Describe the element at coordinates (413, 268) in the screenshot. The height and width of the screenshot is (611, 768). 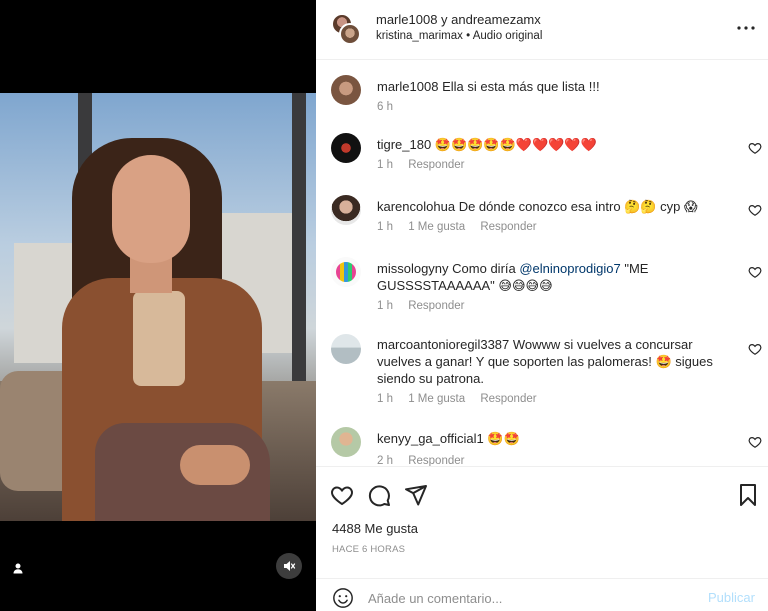
I see `comment-username: missologyny` at that location.